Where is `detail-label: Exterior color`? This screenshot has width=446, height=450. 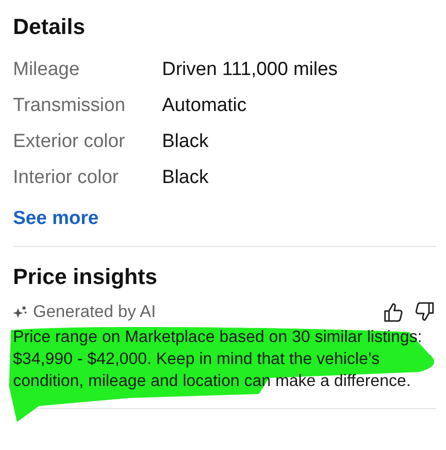 detail-label: Exterior color is located at coordinates (69, 142).